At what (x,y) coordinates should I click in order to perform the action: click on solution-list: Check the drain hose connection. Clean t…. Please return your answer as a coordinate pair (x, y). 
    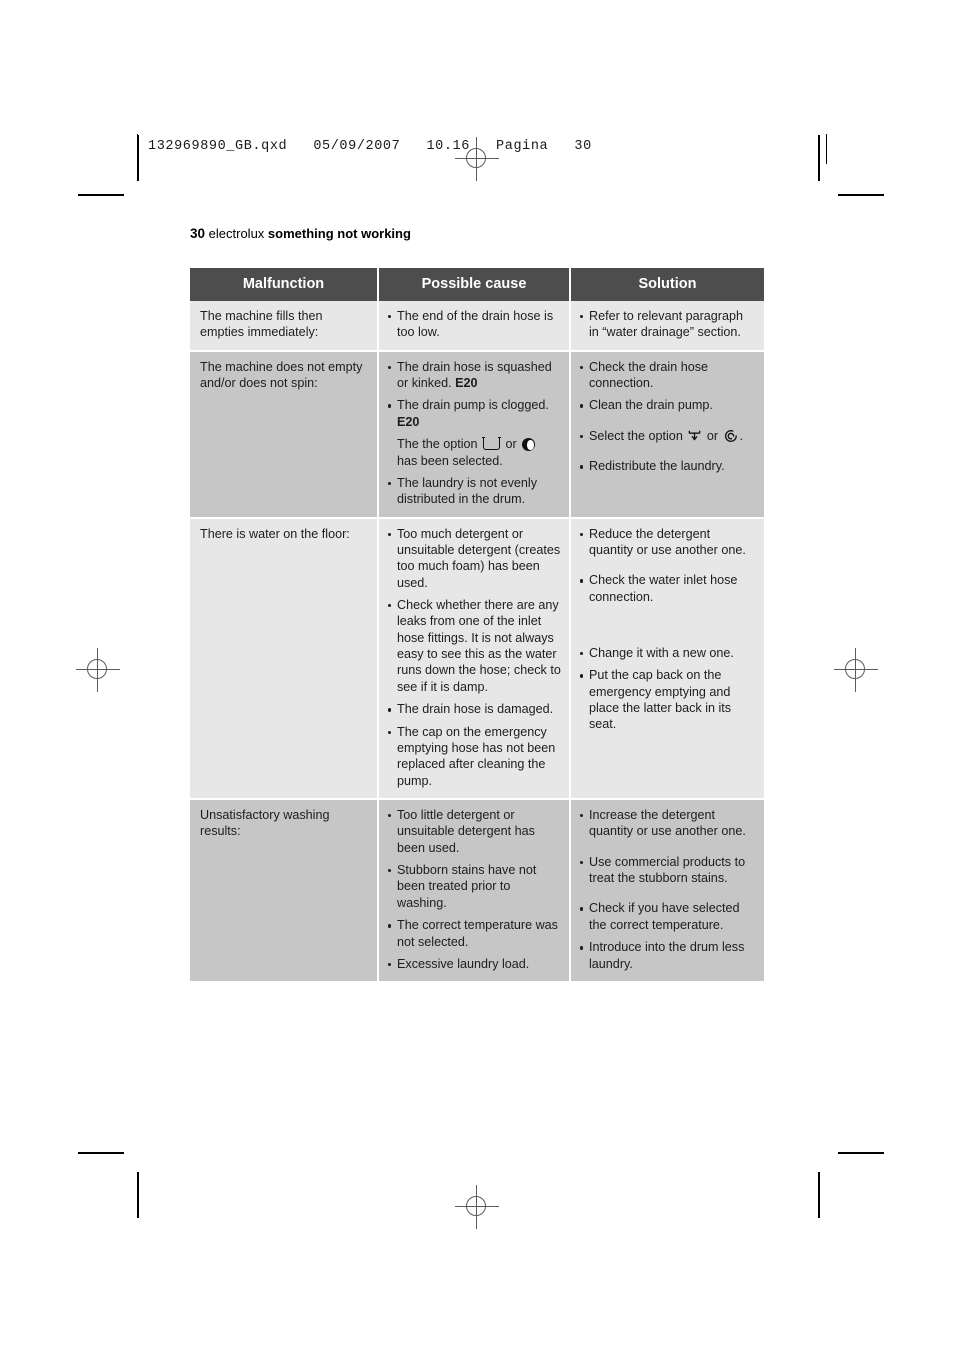
    Looking at the image, I should click on (668, 417).